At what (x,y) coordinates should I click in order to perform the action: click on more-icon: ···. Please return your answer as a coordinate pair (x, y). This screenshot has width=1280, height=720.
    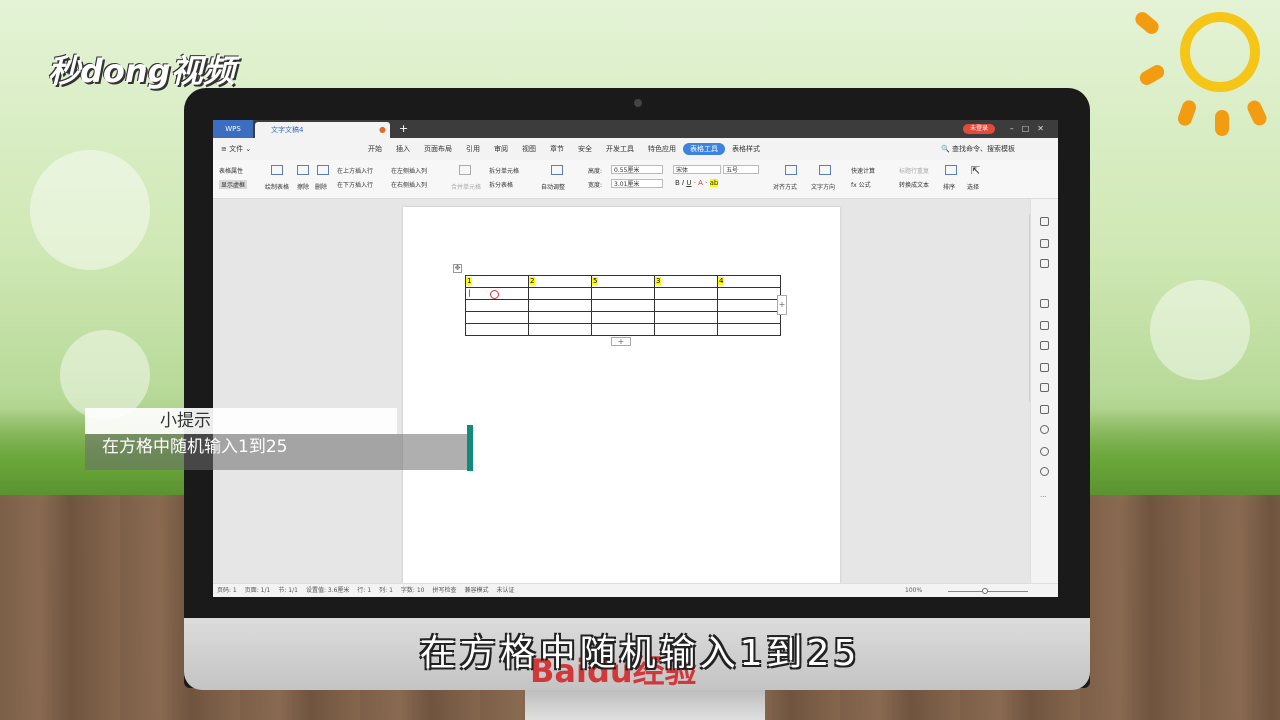
    Looking at the image, I should click on (1044, 499).